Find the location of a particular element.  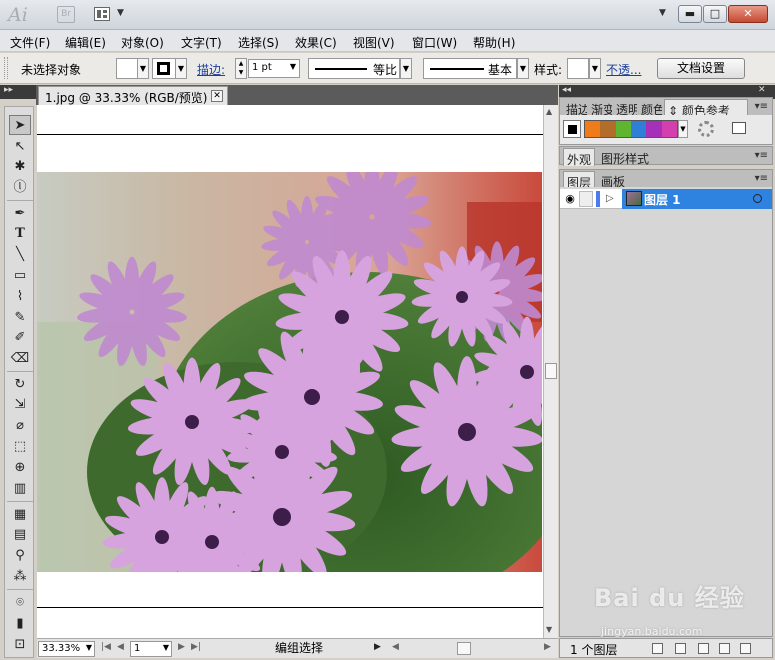

artboard-number-field: 1 ▼ is located at coordinates (151, 649).